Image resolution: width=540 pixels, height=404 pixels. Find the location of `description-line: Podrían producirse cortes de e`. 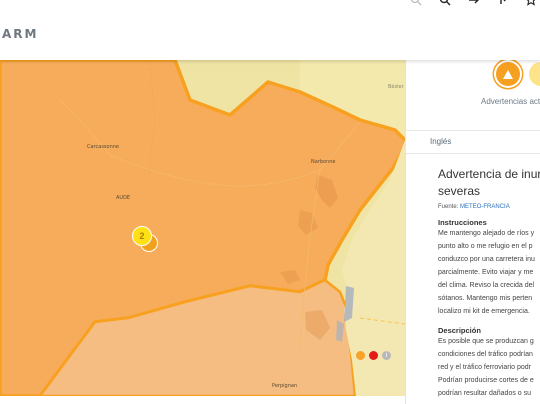

description-line: Podrían producirse cortes de e is located at coordinates (486, 380).